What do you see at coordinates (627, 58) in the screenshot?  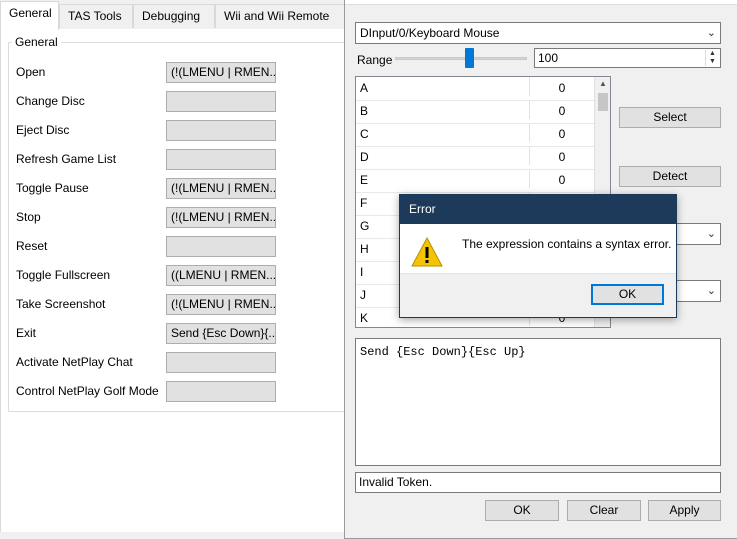 I see `range-spinbox: 100 ▲ ▼` at bounding box center [627, 58].